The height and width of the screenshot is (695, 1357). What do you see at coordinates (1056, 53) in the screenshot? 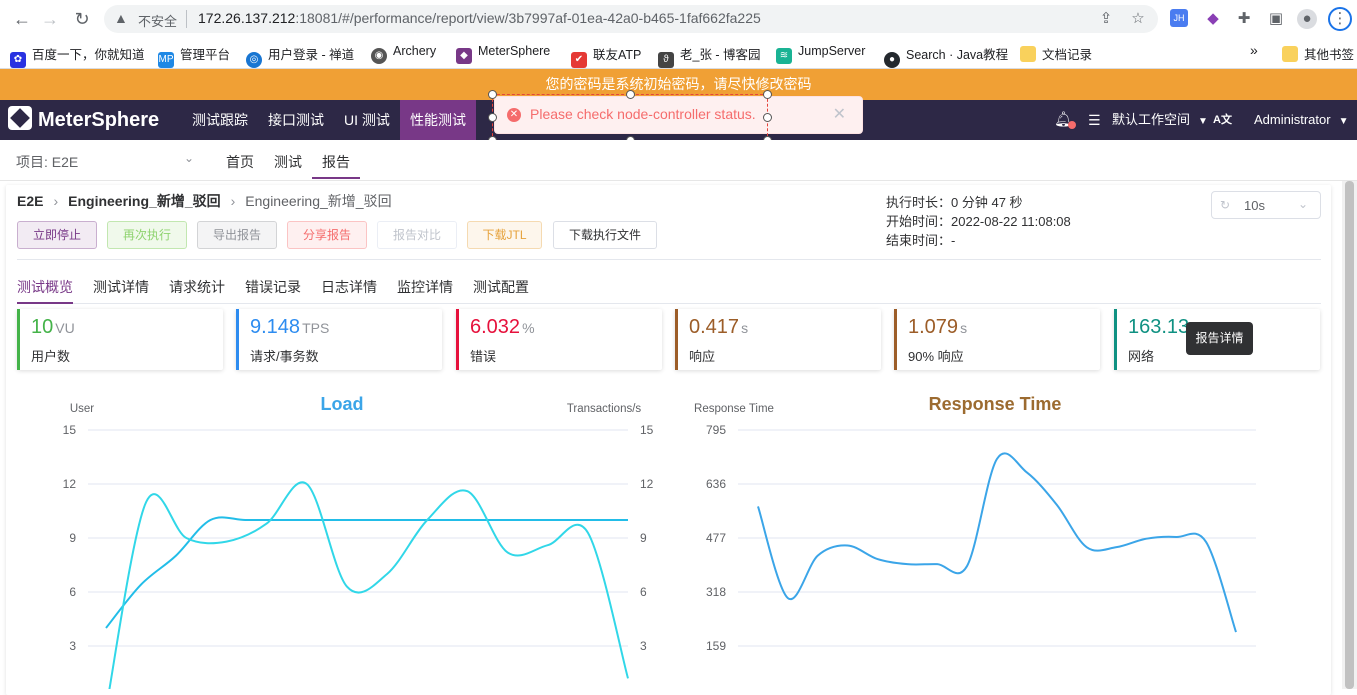
I see `bookmark-docs: 文档记录` at bounding box center [1056, 53].